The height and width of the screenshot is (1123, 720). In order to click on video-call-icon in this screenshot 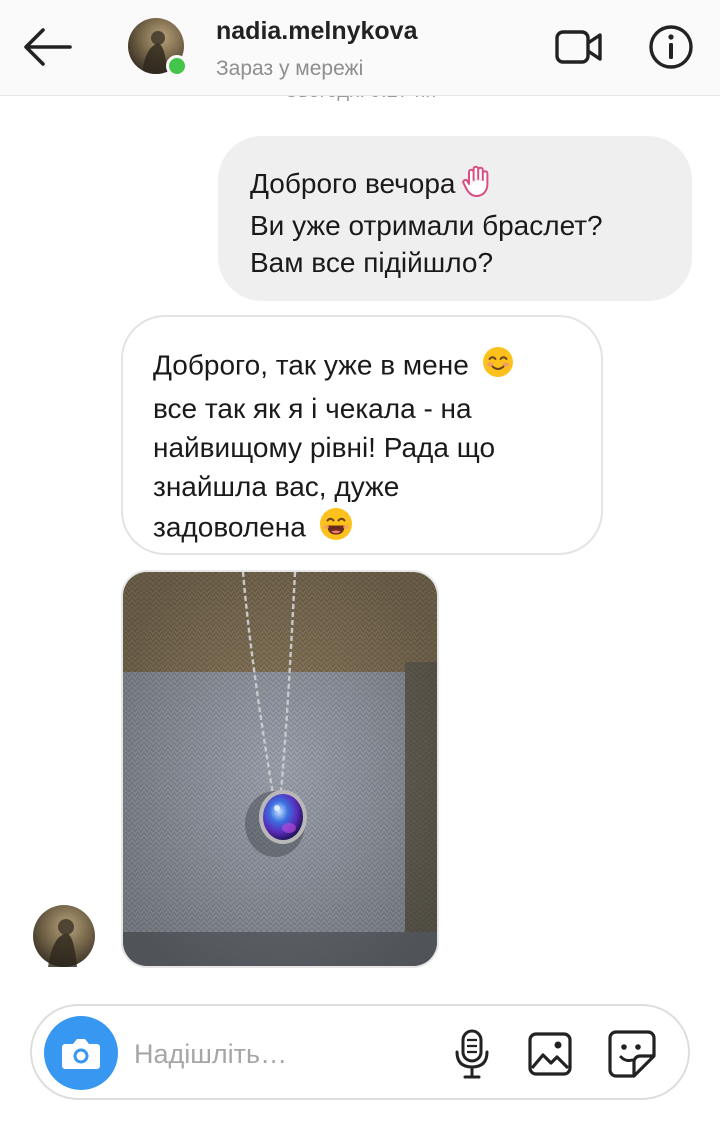, I will do `click(578, 47)`.